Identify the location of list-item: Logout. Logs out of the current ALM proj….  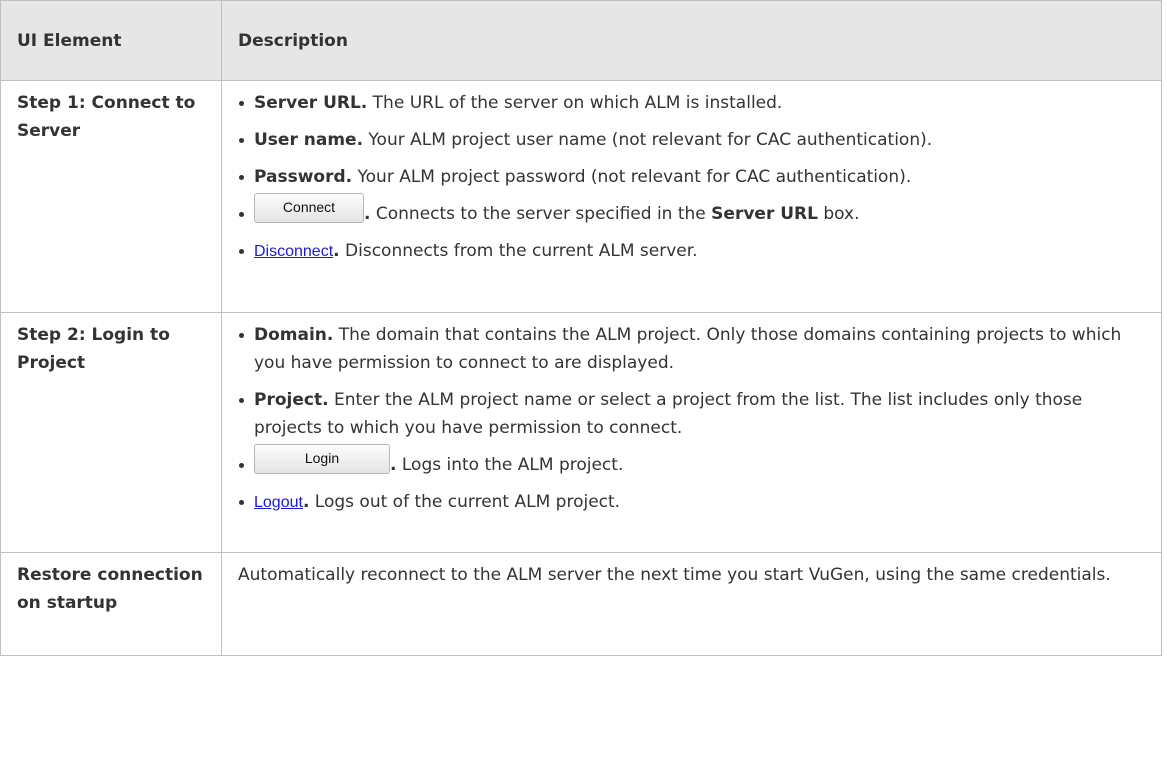
(694, 502).